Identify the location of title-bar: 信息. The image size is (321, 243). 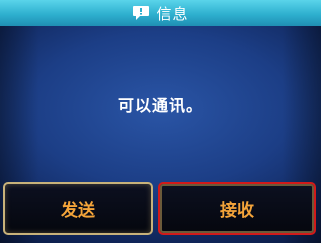
(160, 13).